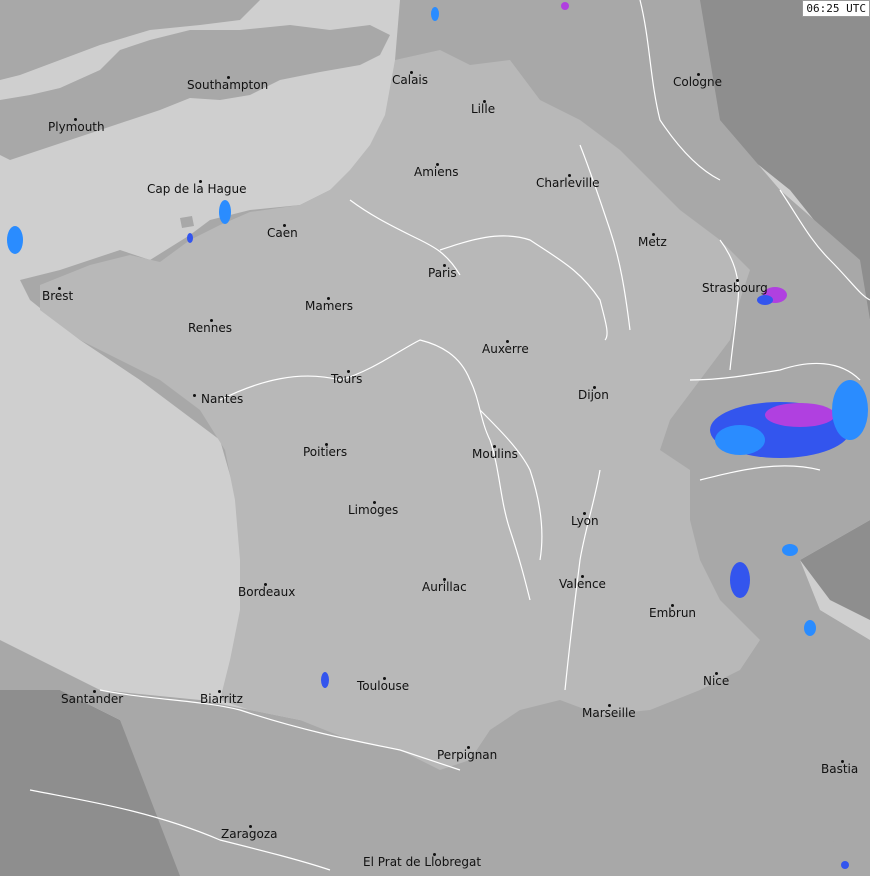  What do you see at coordinates (444, 586) in the screenshot?
I see `city-aurillac: Aurillac` at bounding box center [444, 586].